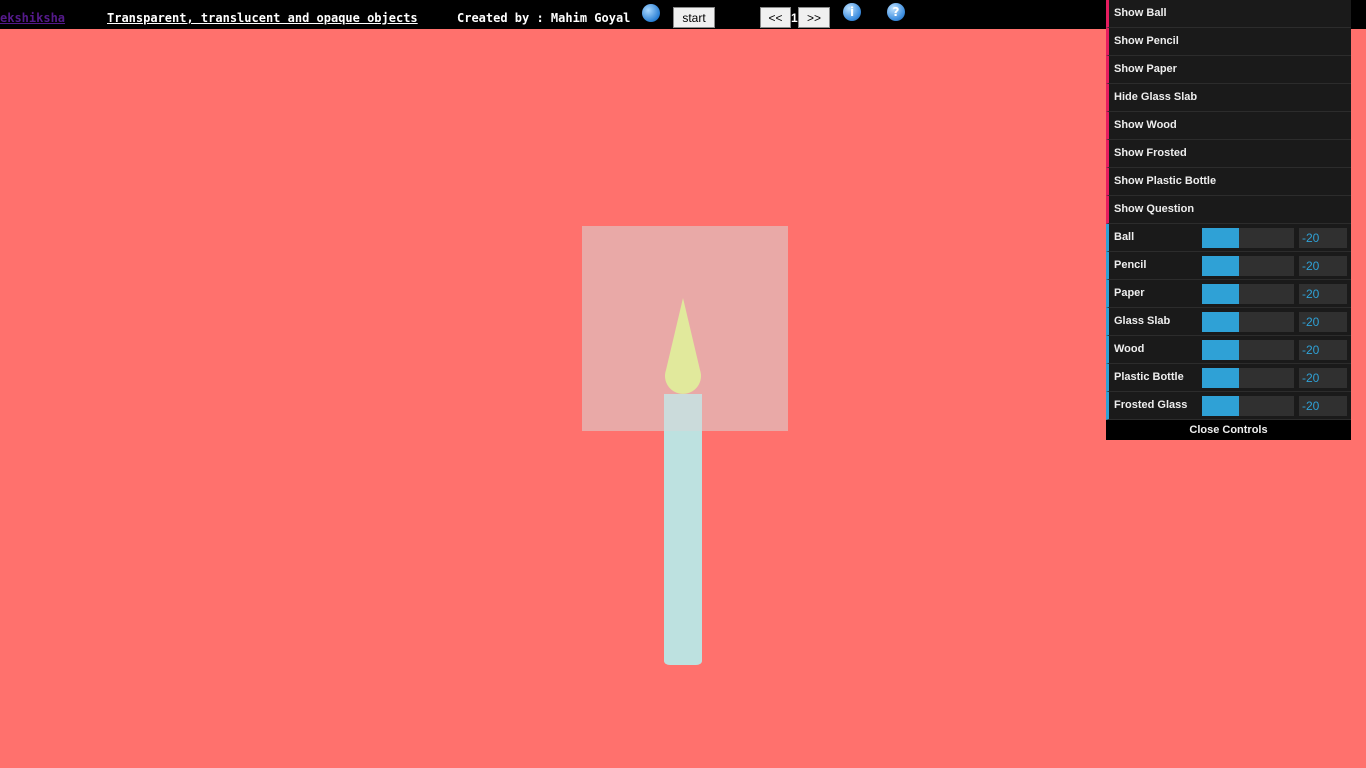  What do you see at coordinates (1228, 430) in the screenshot?
I see `close-controls-button: Close Controls` at bounding box center [1228, 430].